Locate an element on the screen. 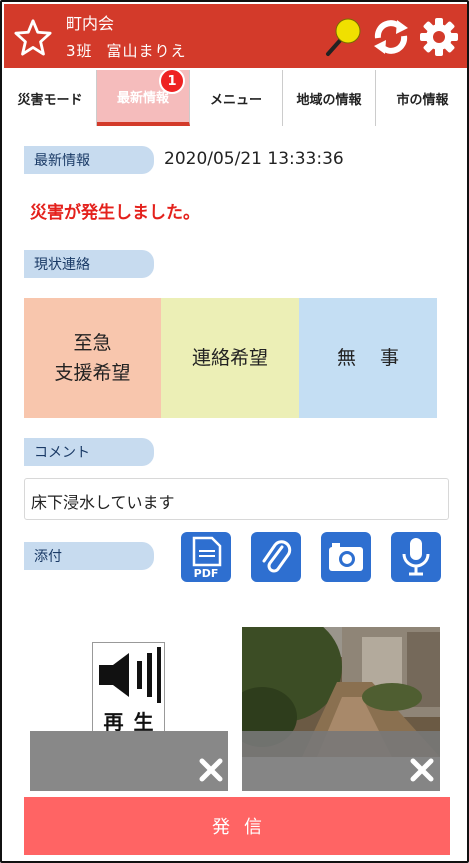 The height and width of the screenshot is (863, 469). remove-photo-icon is located at coordinates (422, 770).